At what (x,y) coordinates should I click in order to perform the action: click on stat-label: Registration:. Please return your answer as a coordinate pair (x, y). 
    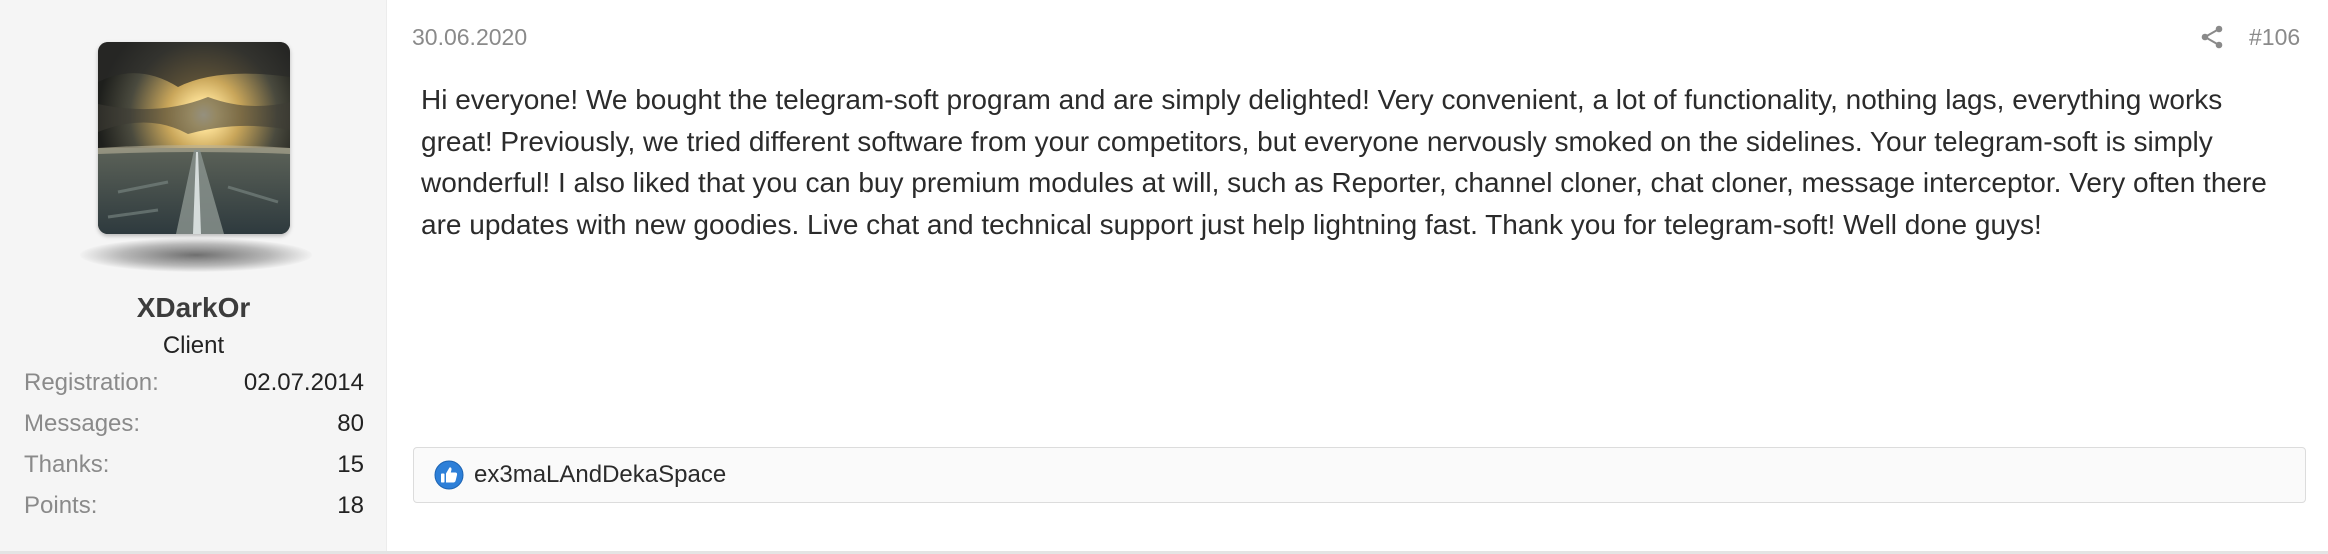
    Looking at the image, I should click on (91, 382).